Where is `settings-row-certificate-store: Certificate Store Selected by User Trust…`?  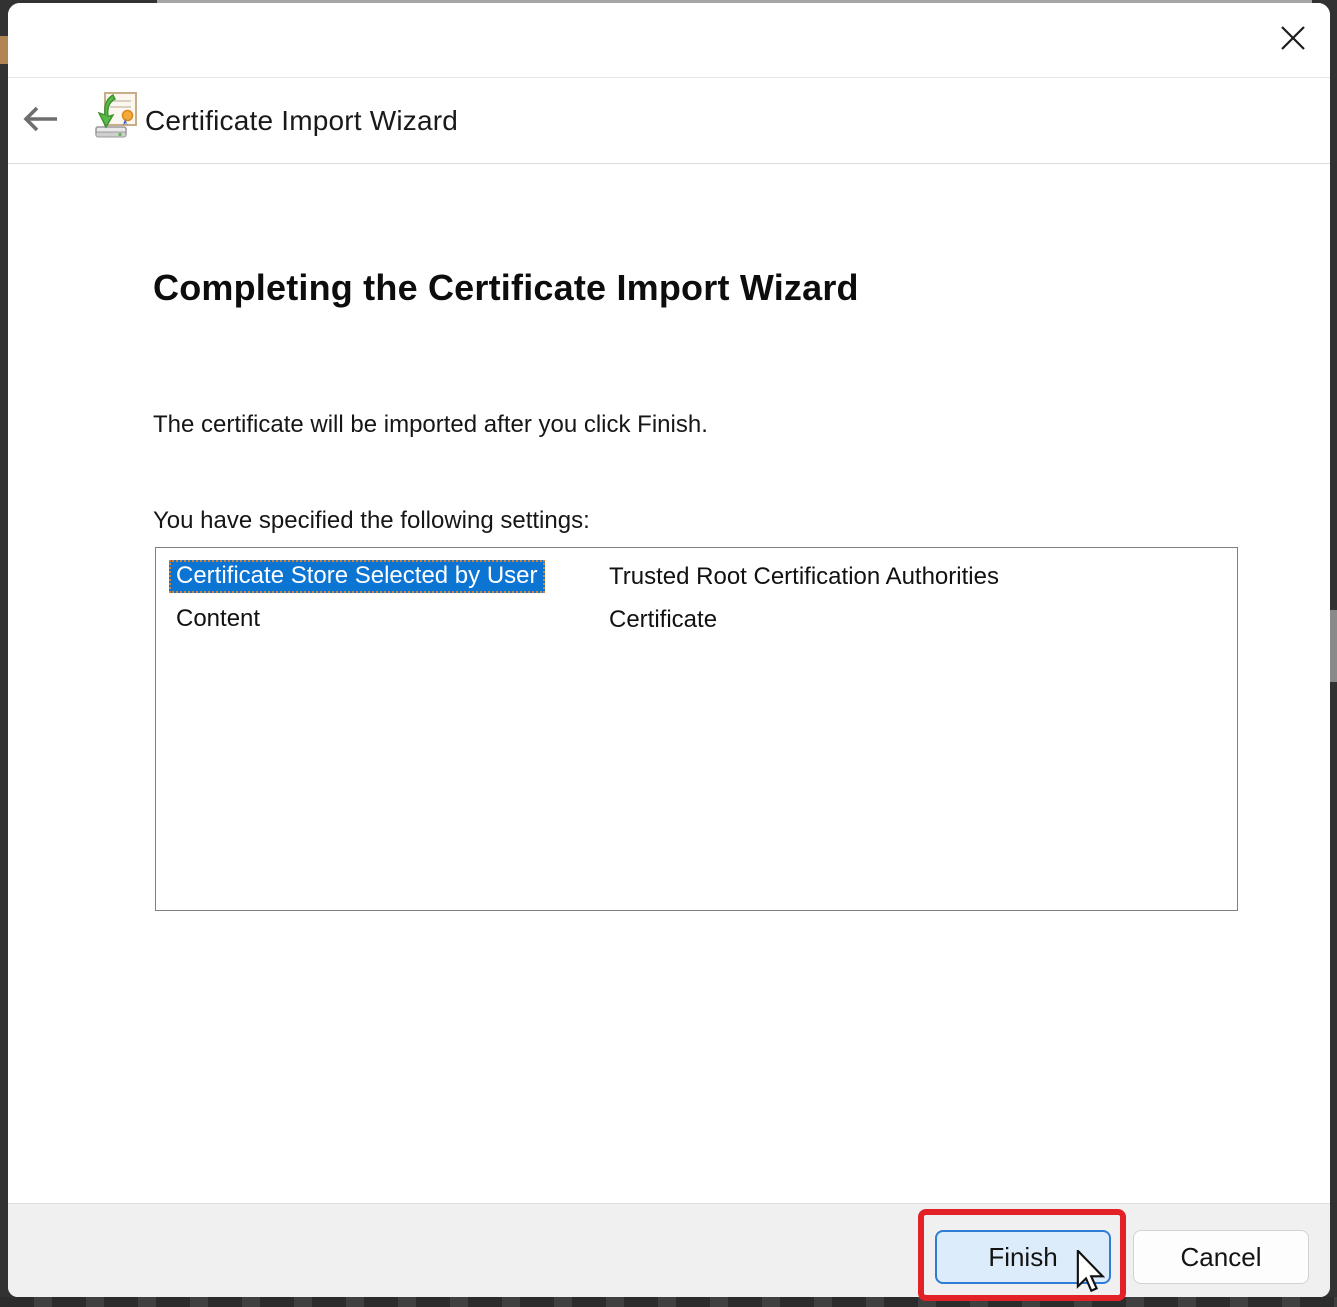 settings-row-certificate-store: Certificate Store Selected by User Trust… is located at coordinates (703, 576).